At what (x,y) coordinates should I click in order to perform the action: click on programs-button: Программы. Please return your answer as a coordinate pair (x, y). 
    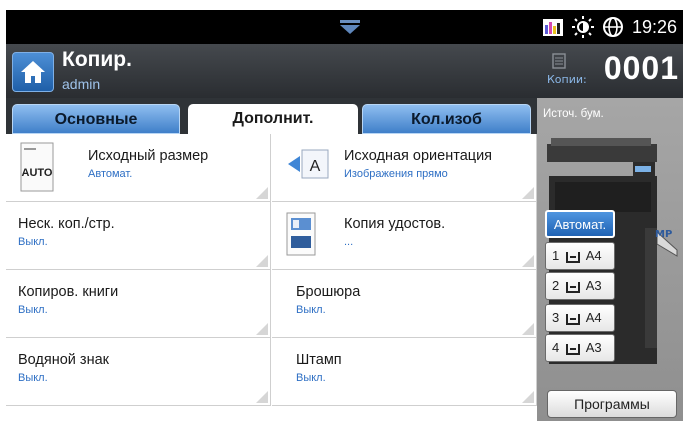
    Looking at the image, I should click on (612, 404).